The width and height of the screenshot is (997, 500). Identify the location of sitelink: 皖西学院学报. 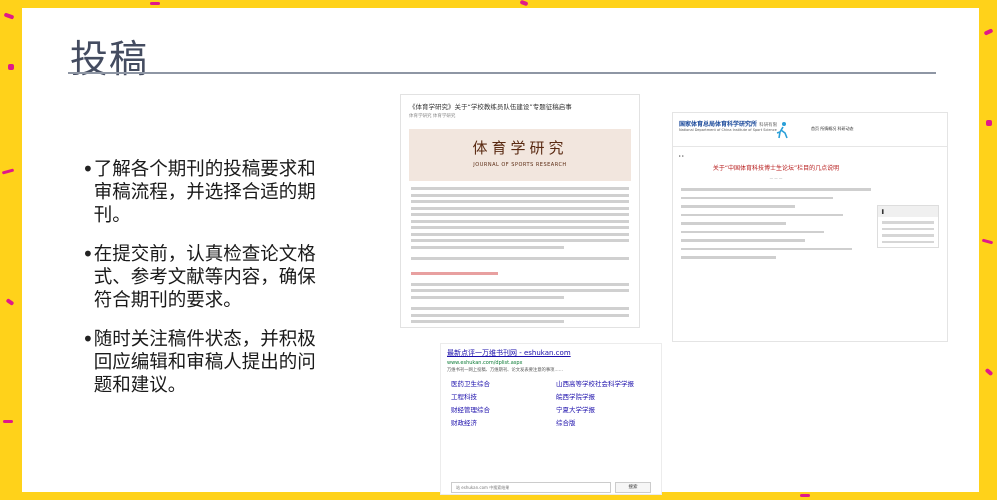
(603, 396).